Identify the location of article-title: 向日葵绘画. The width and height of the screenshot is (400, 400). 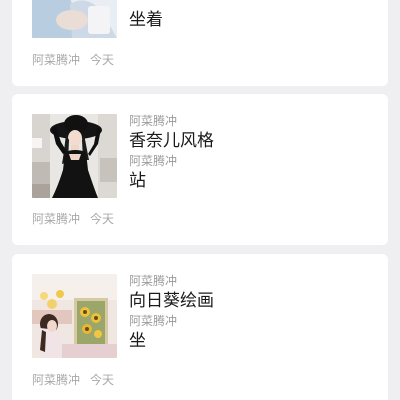
(171, 301).